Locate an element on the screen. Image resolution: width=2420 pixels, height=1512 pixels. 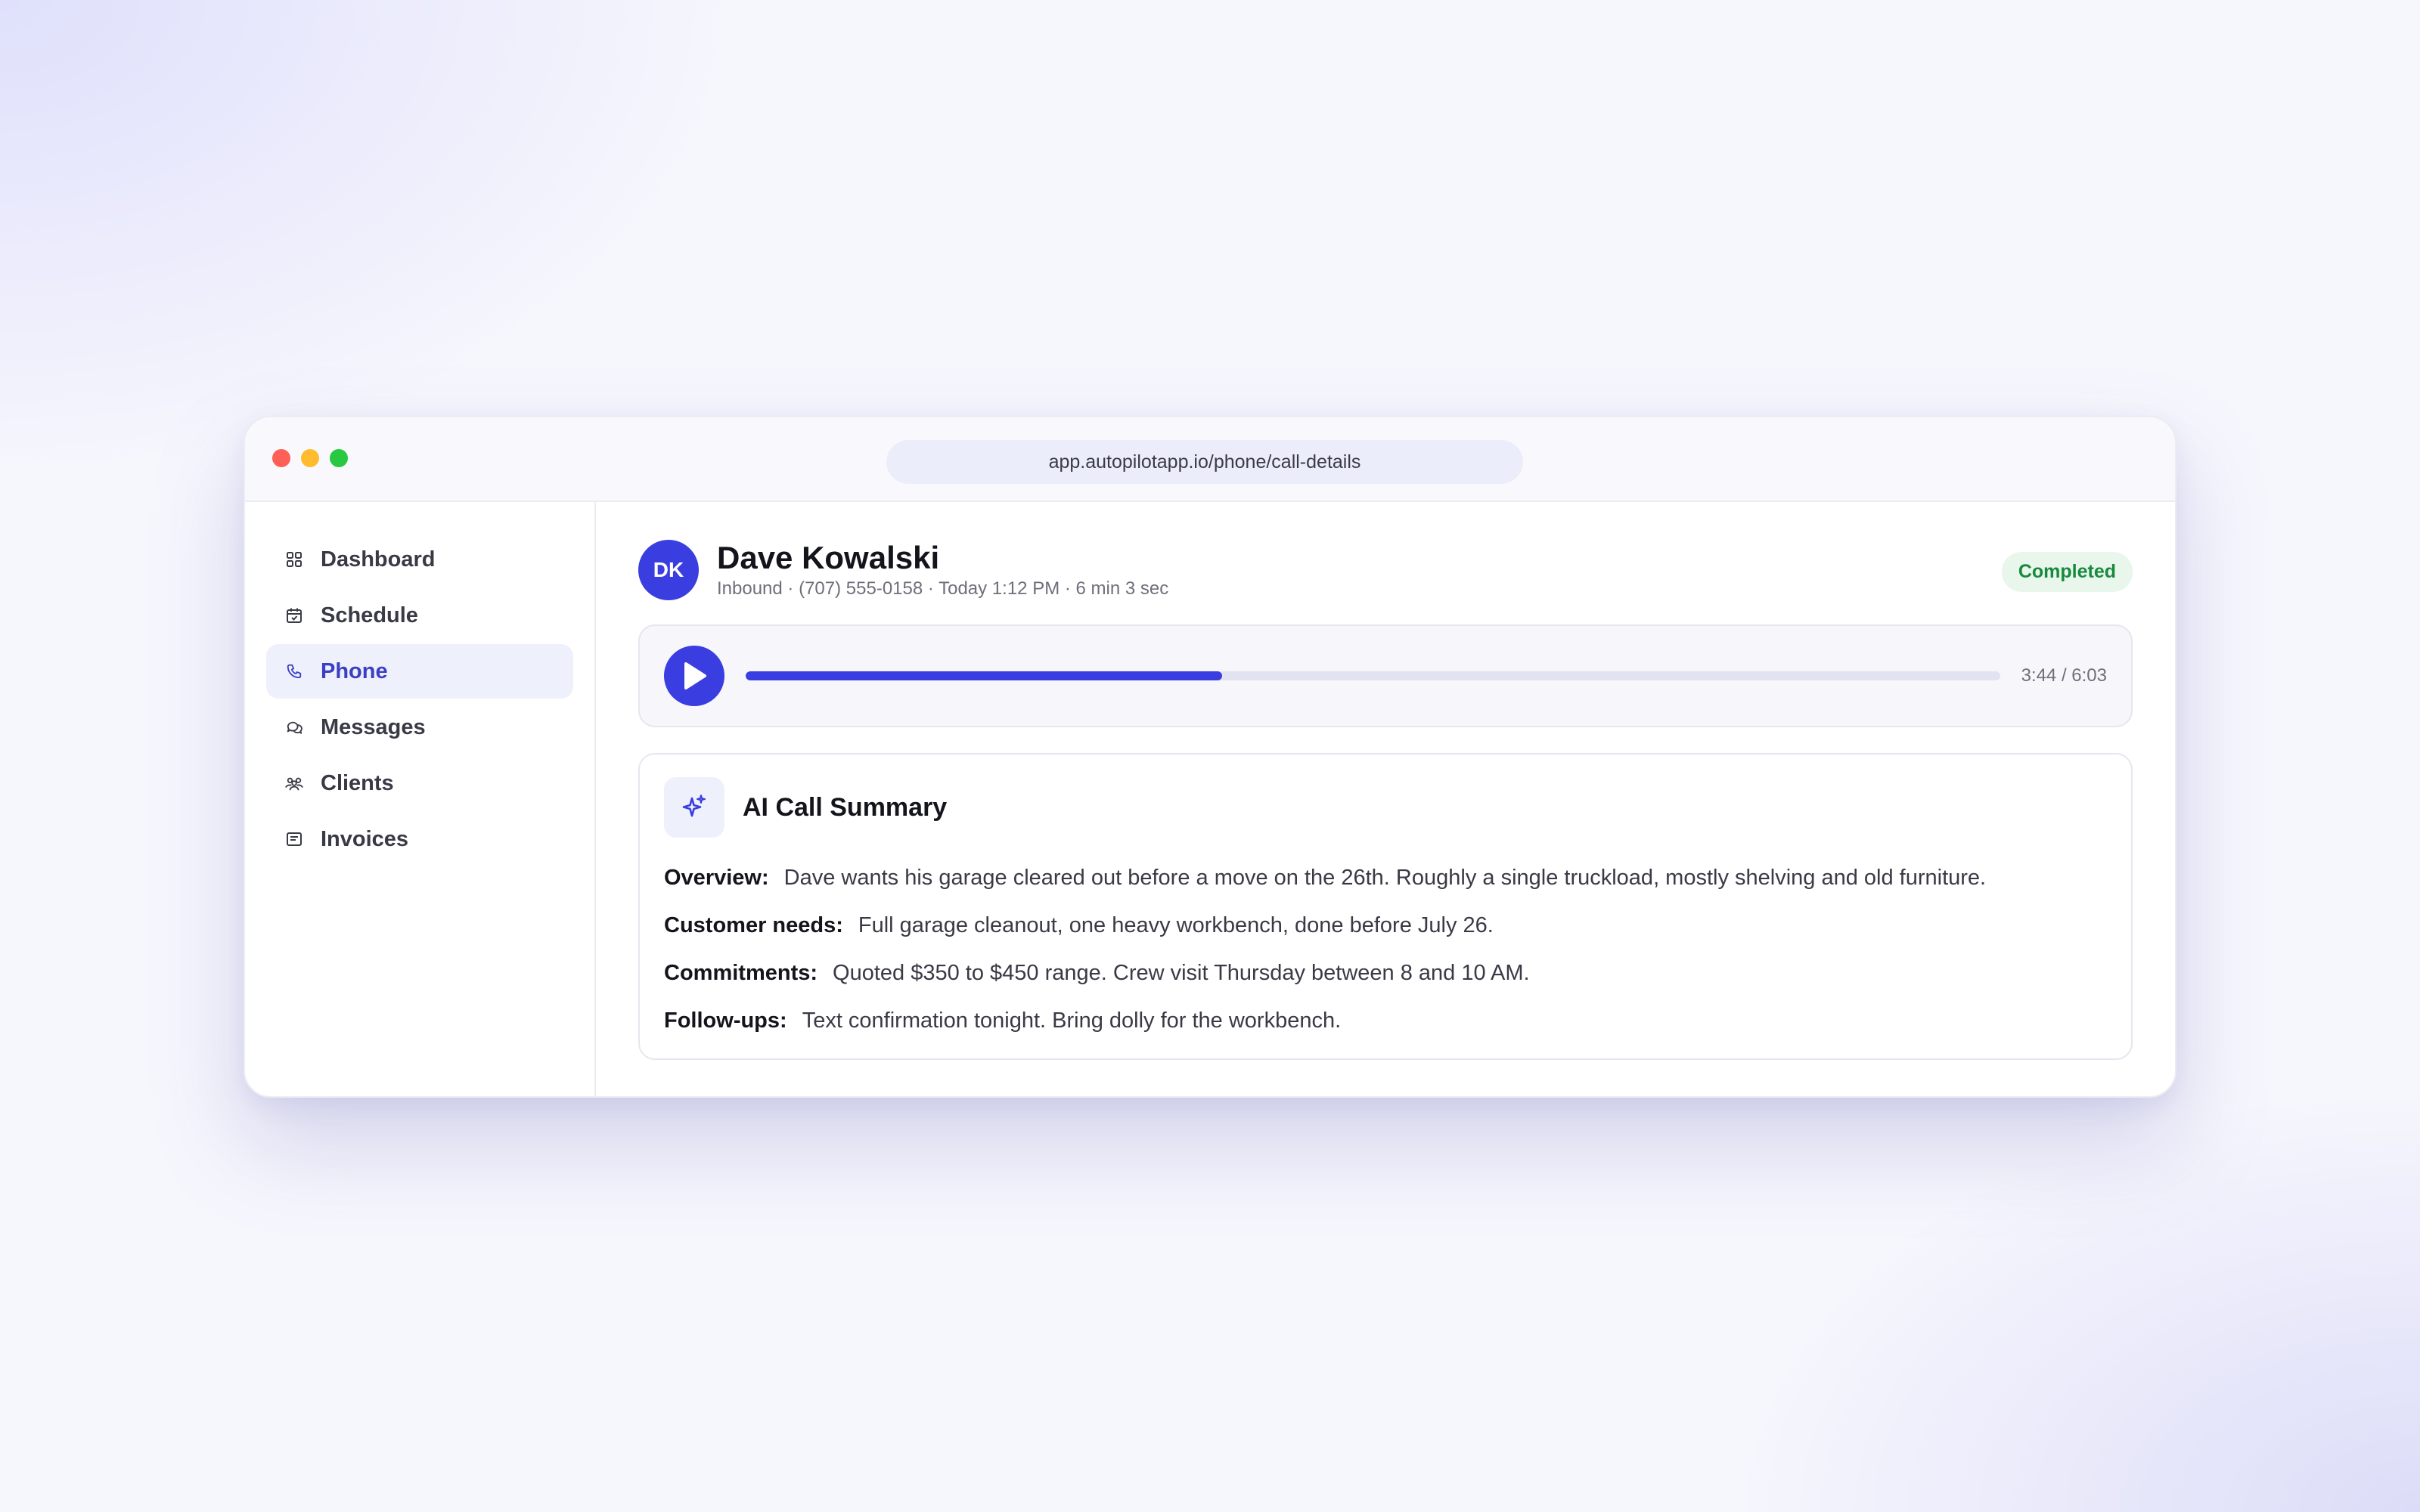
sidebar-item-label: Schedule is located at coordinates (369, 615).